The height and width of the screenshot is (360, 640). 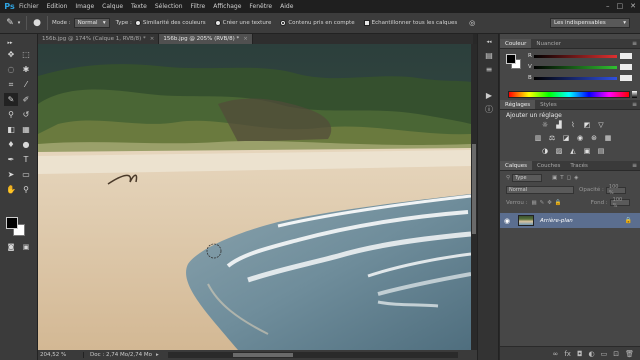 What do you see at coordinates (313, 355) in the screenshot?
I see `horizontal-scrollbar` at bounding box center [313, 355].